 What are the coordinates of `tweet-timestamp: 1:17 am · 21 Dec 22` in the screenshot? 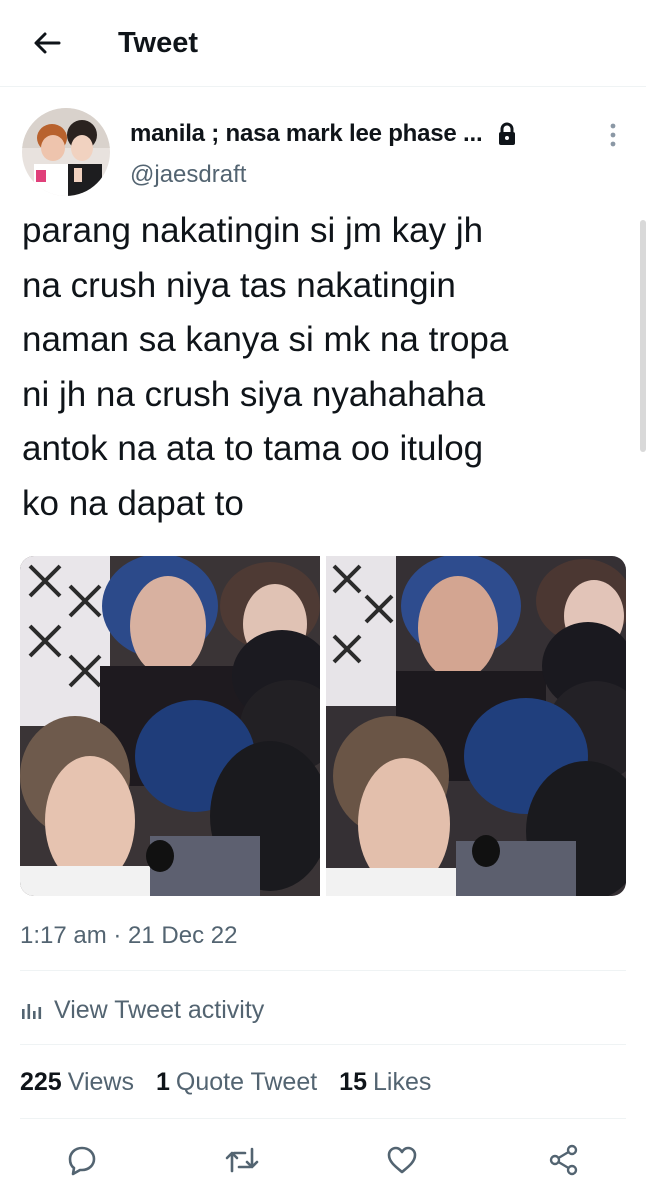 It's located at (128, 936).